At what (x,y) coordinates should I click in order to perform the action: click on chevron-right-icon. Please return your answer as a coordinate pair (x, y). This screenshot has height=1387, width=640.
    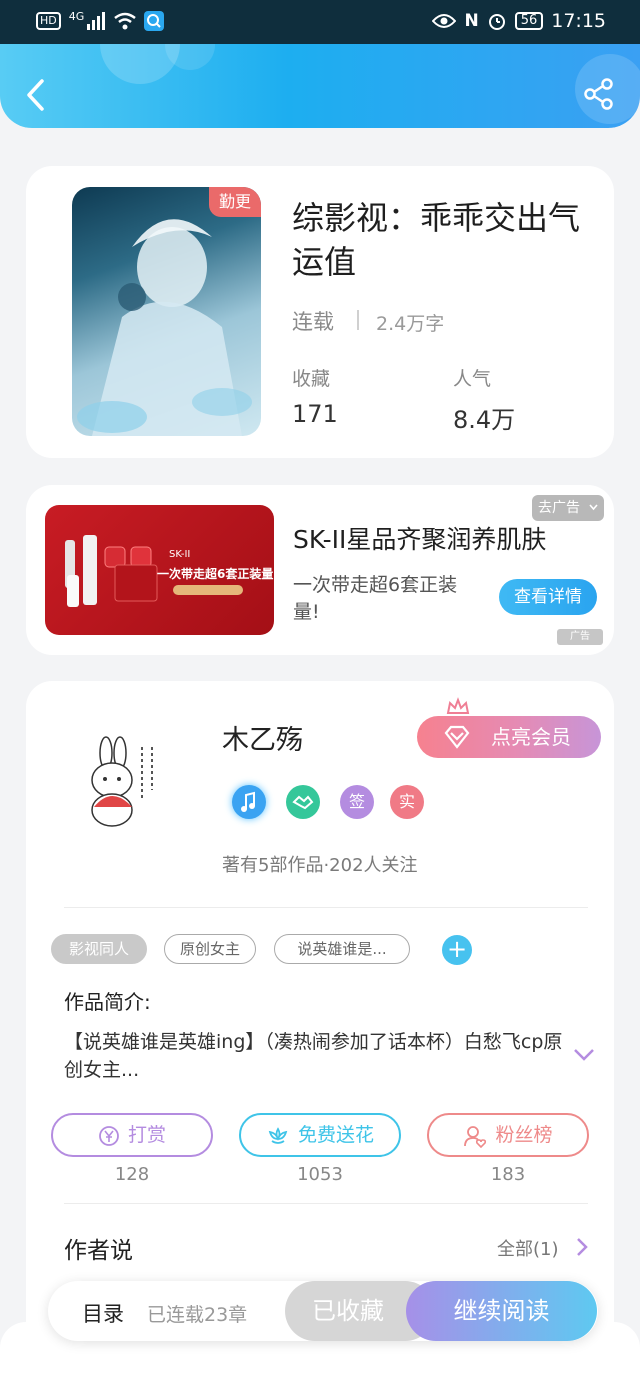
    Looking at the image, I should click on (582, 1247).